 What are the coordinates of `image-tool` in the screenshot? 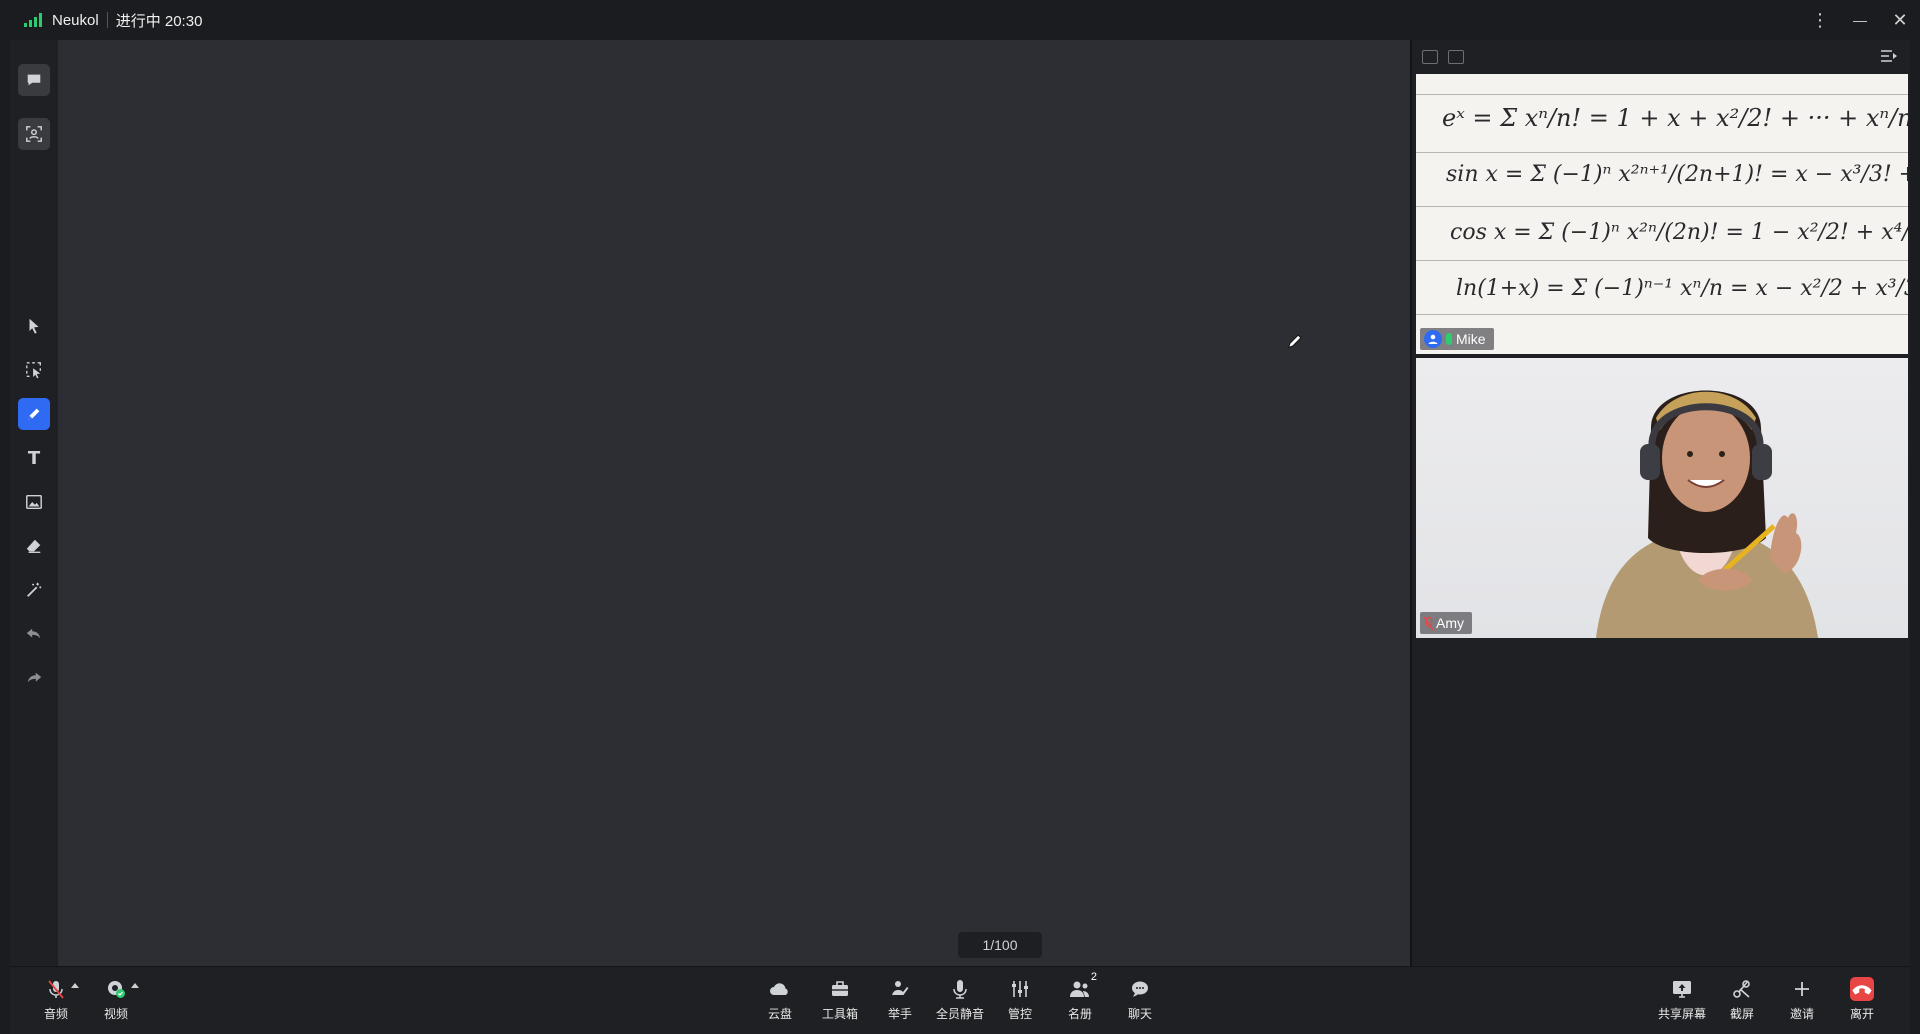 It's located at (34, 502).